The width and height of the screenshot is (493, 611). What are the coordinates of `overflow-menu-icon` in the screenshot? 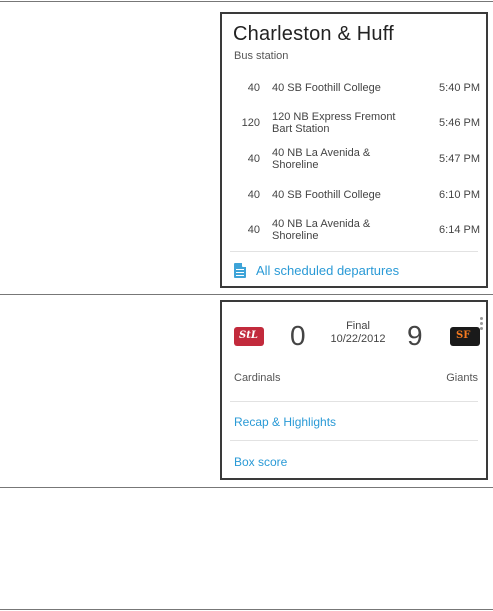 It's located at (481, 323).